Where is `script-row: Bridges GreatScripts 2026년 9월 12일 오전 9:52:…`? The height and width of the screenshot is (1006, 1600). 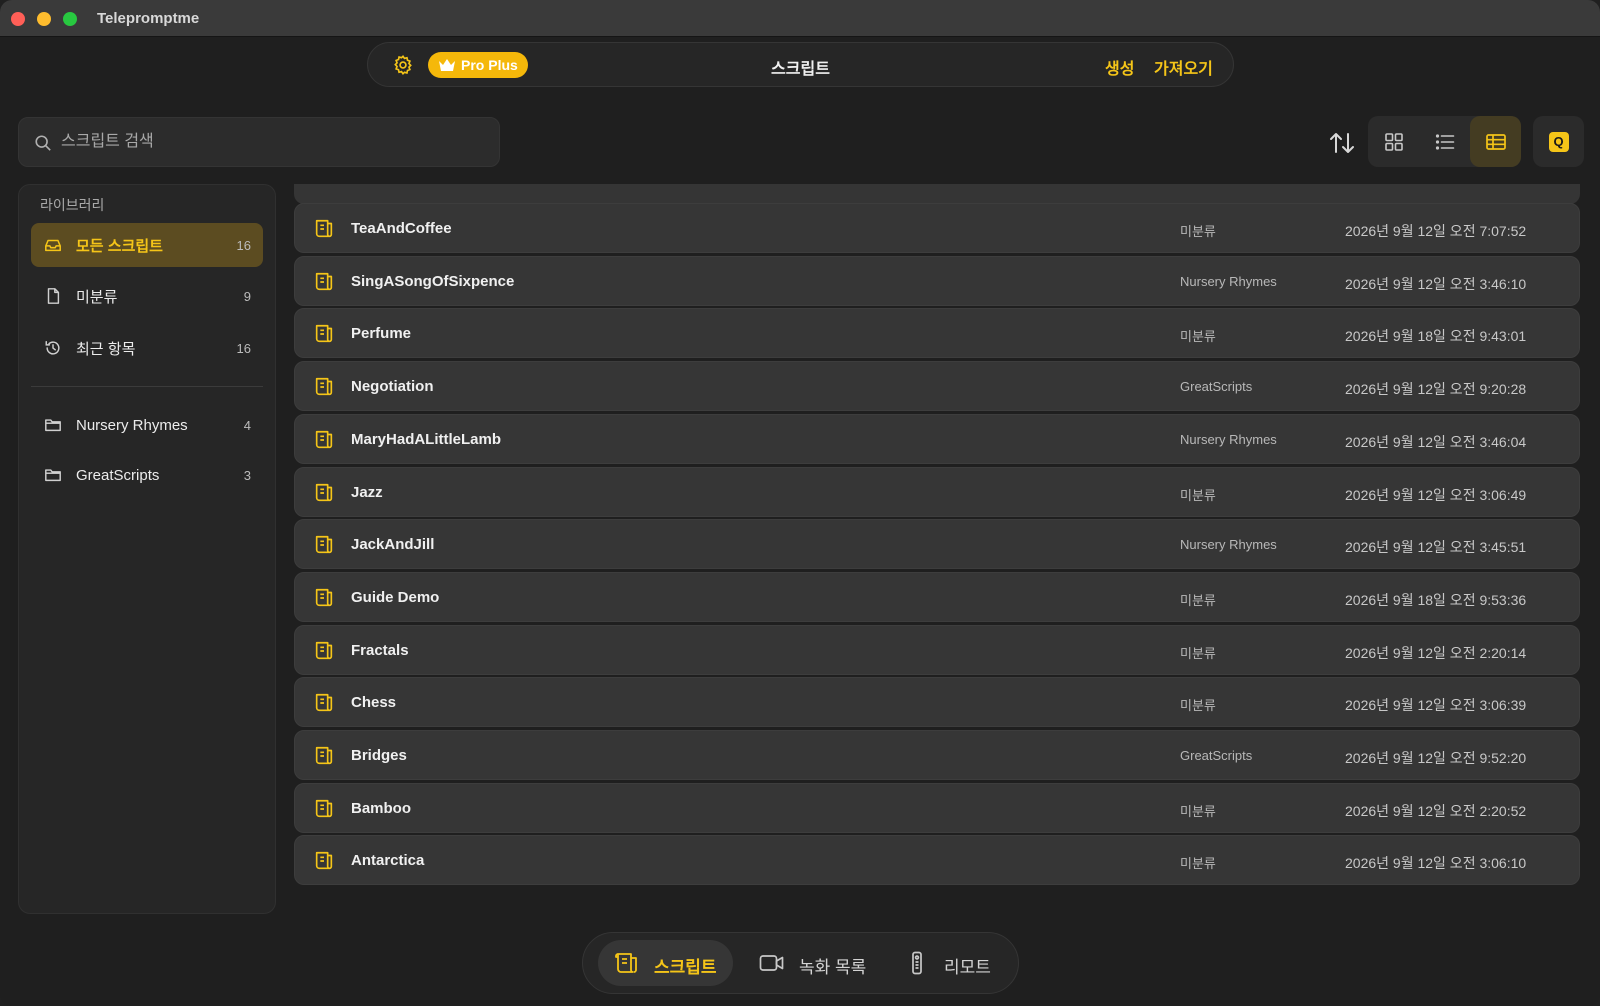
script-row: Bridges GreatScripts 2026년 9월 12일 오전 9:52:… is located at coordinates (937, 755).